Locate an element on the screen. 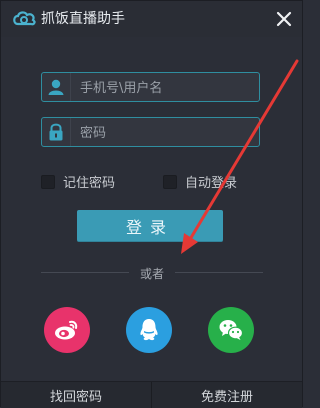  divider-line-right is located at coordinates (219, 272).